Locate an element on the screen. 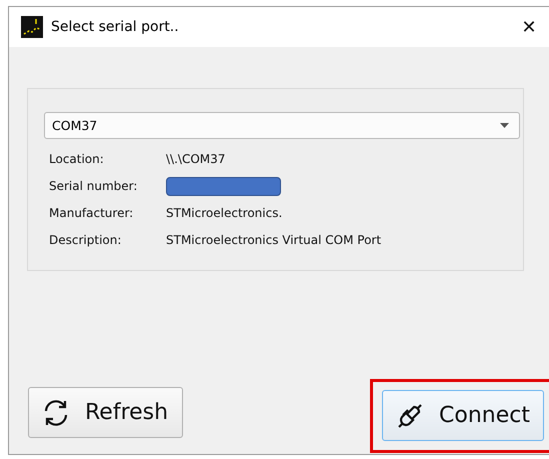  detail-label: Serial number: is located at coordinates (93, 186).